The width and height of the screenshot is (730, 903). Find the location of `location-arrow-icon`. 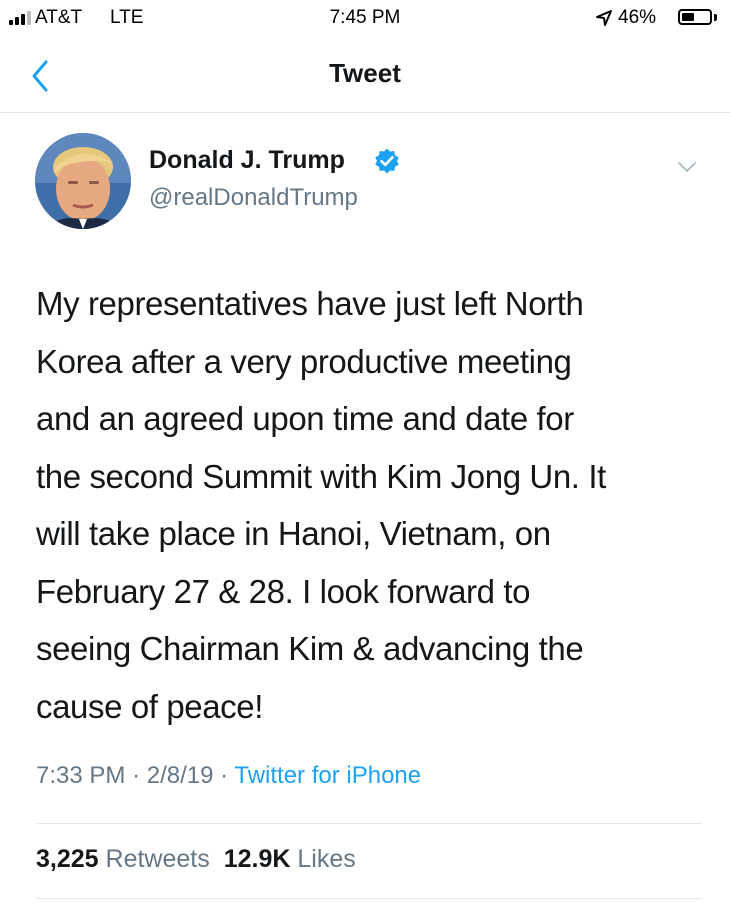

location-arrow-icon is located at coordinates (604, 18).